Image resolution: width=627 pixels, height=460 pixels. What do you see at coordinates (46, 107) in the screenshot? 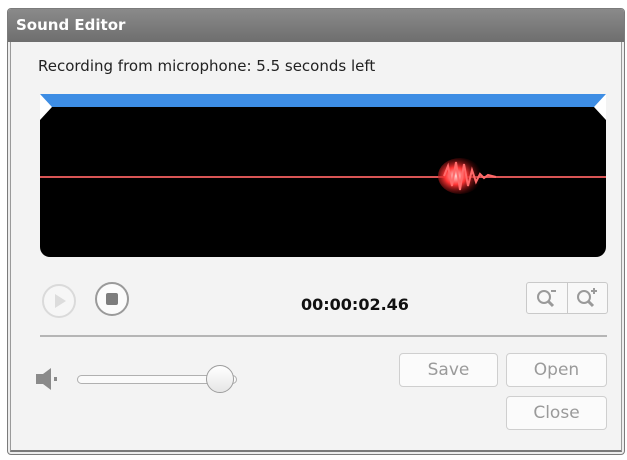
I see `start-marker-icon` at bounding box center [46, 107].